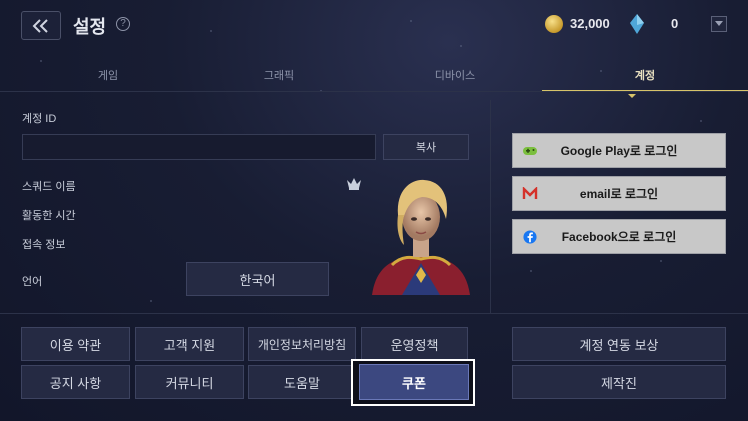  What do you see at coordinates (421, 237) in the screenshot?
I see `captain-marvel-avatar` at bounding box center [421, 237].